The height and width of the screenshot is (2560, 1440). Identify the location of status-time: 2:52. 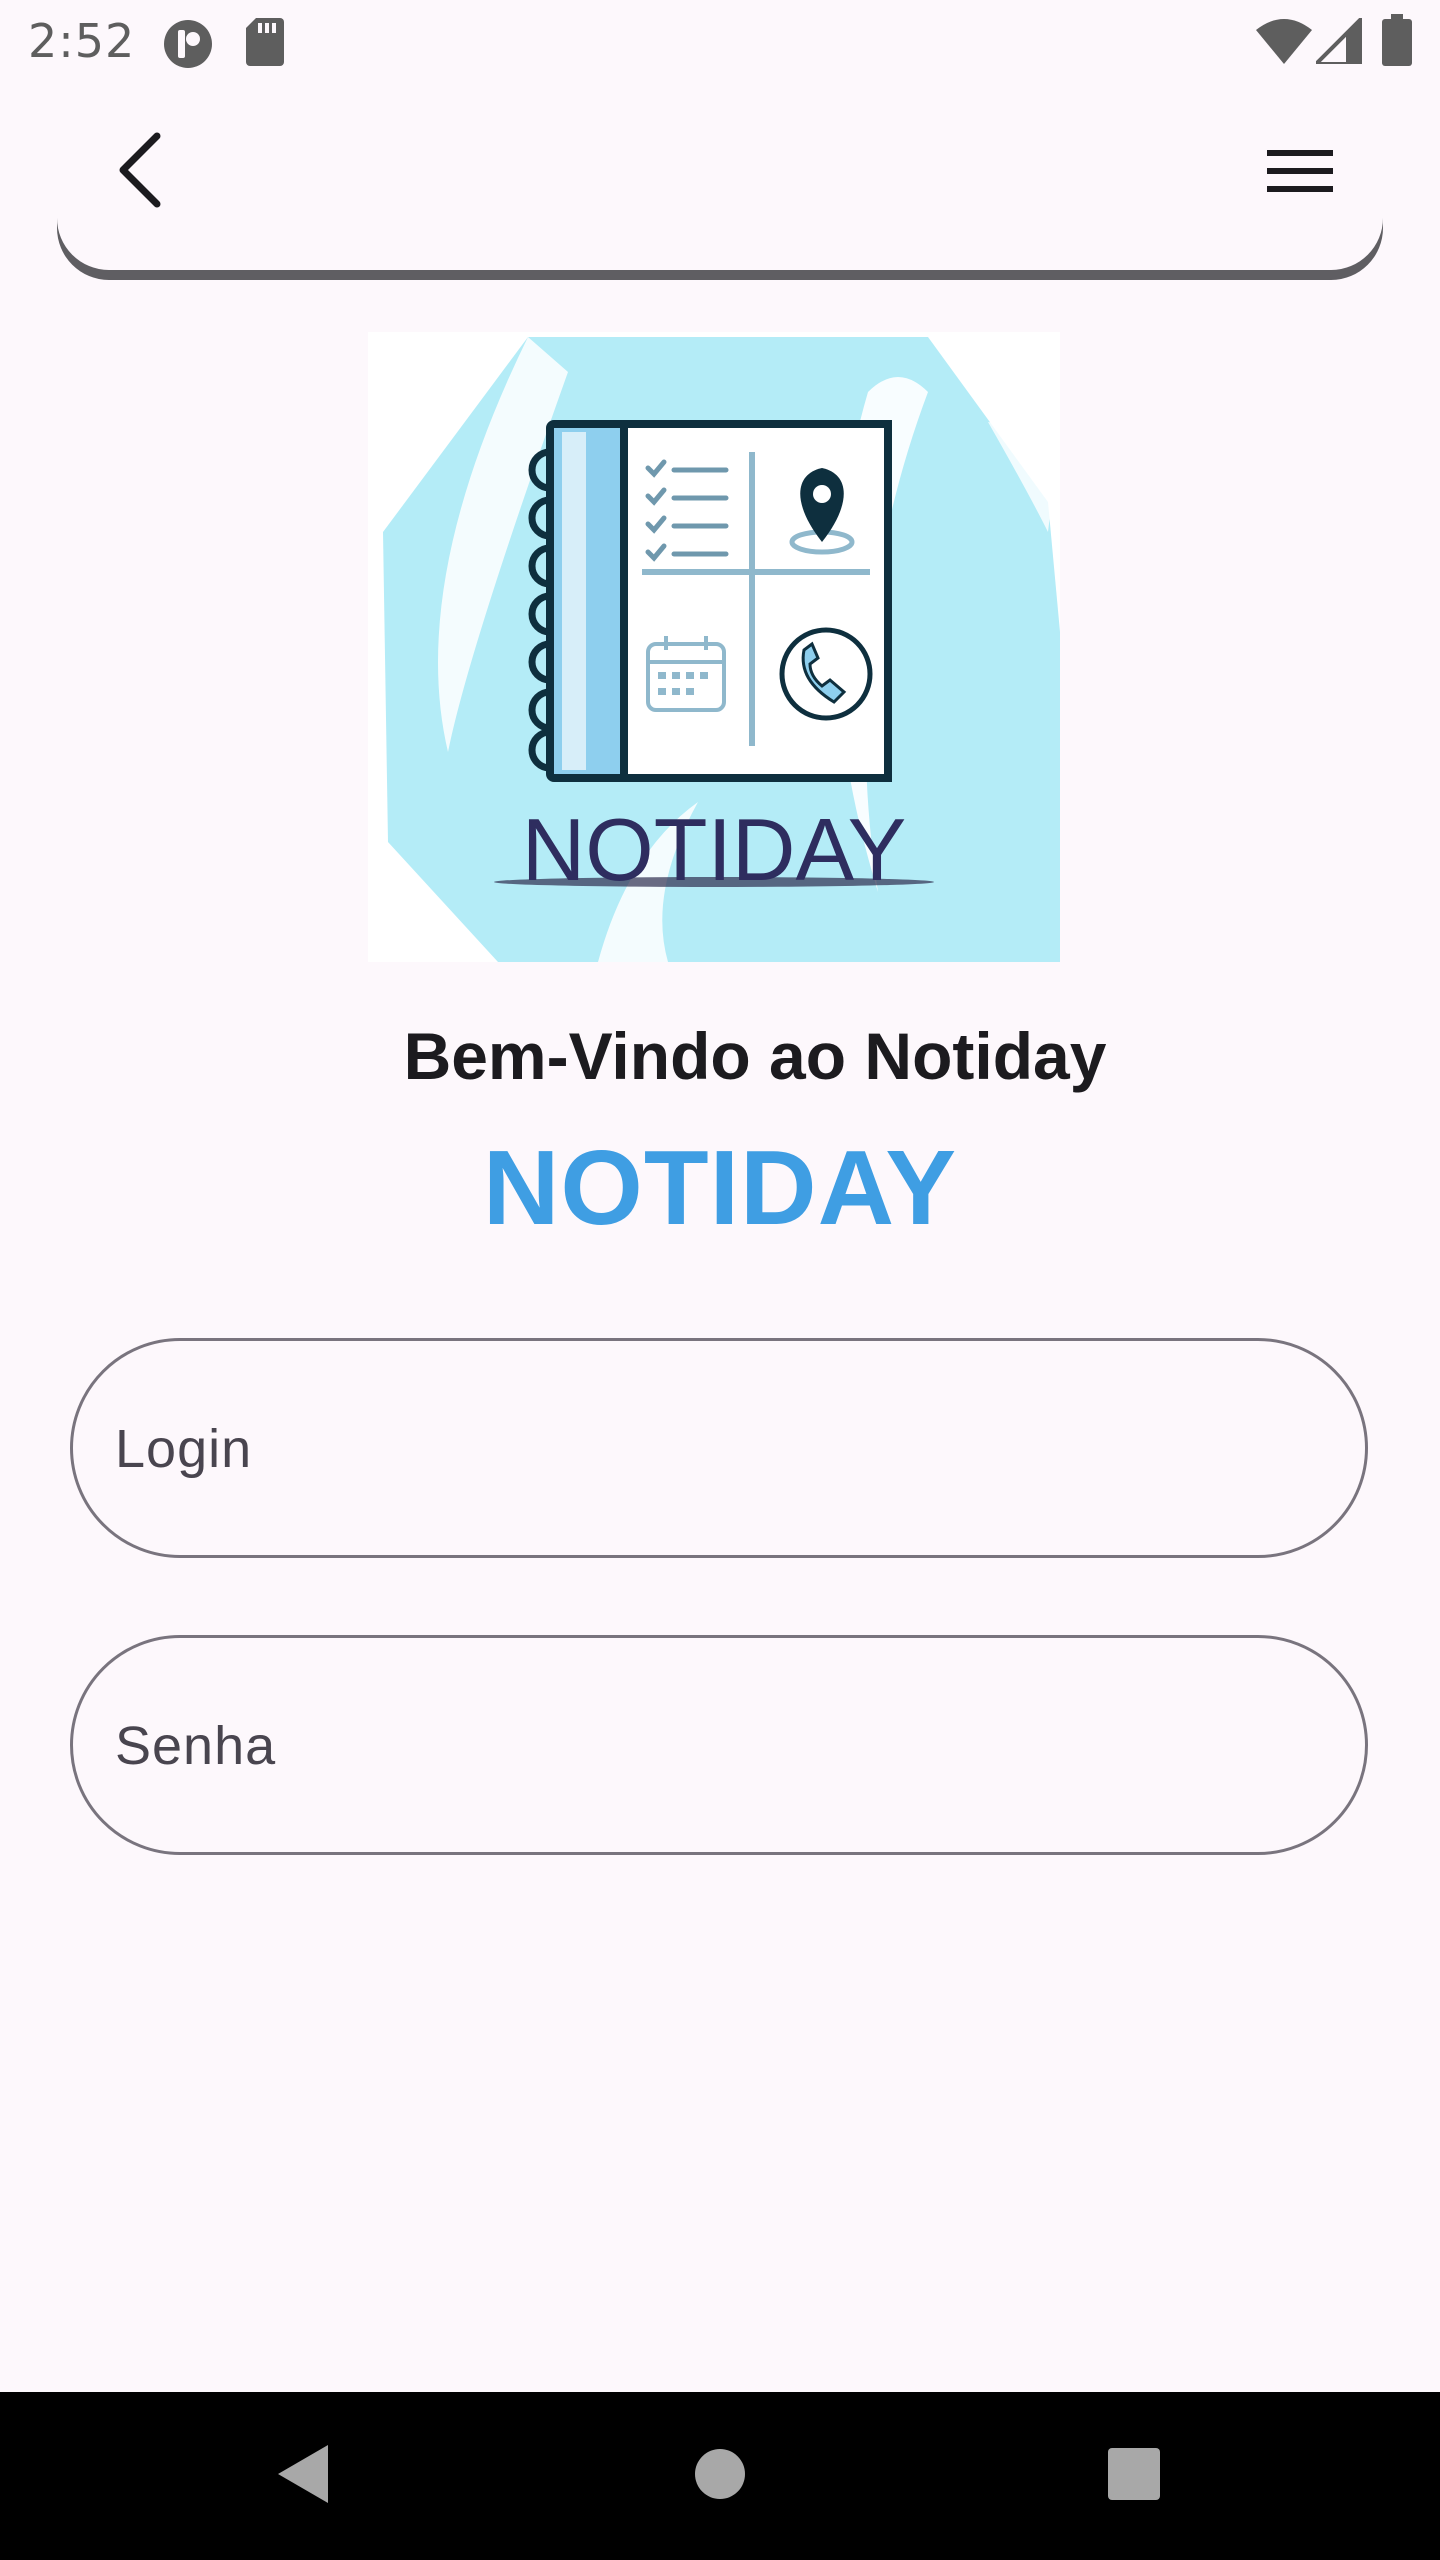
(82, 41).